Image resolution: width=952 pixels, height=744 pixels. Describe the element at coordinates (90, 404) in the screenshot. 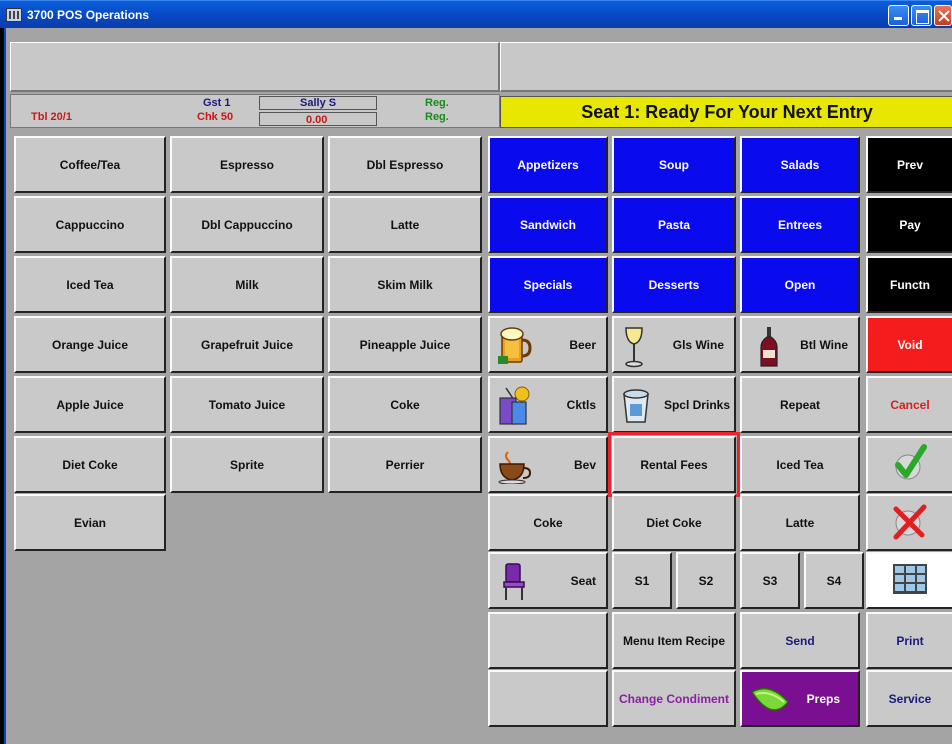

I see `item-apple-juice: Apple Juice` at that location.